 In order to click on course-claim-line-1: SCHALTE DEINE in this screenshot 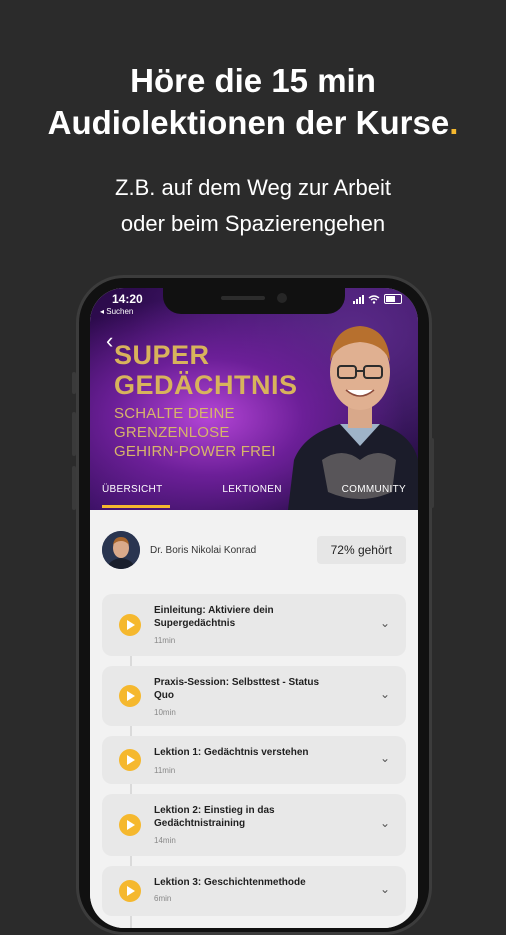, I will do `click(174, 413)`.